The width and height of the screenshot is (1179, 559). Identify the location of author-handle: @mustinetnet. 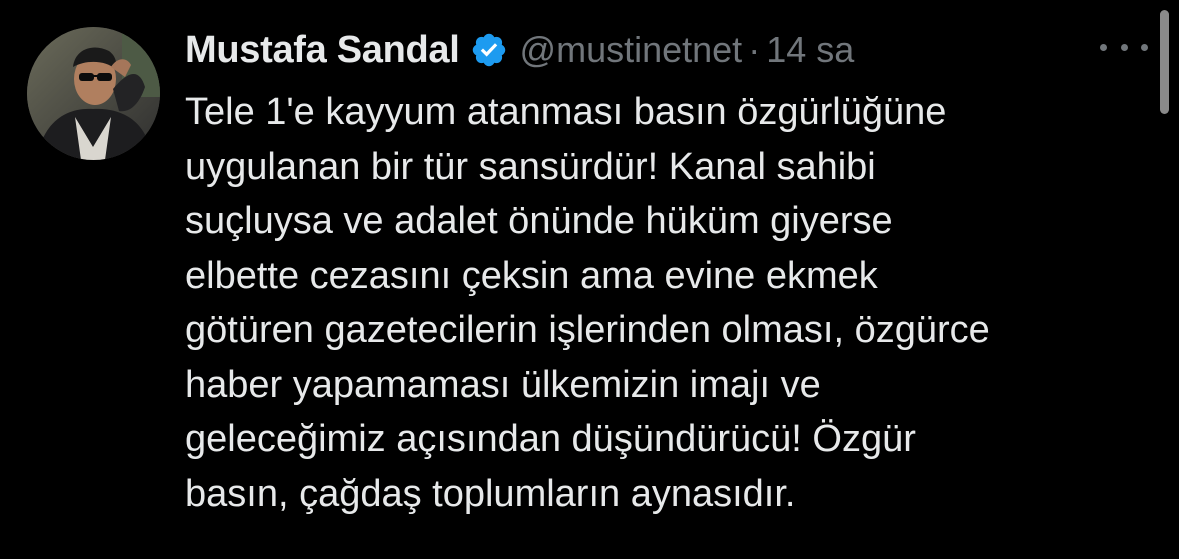
(631, 50).